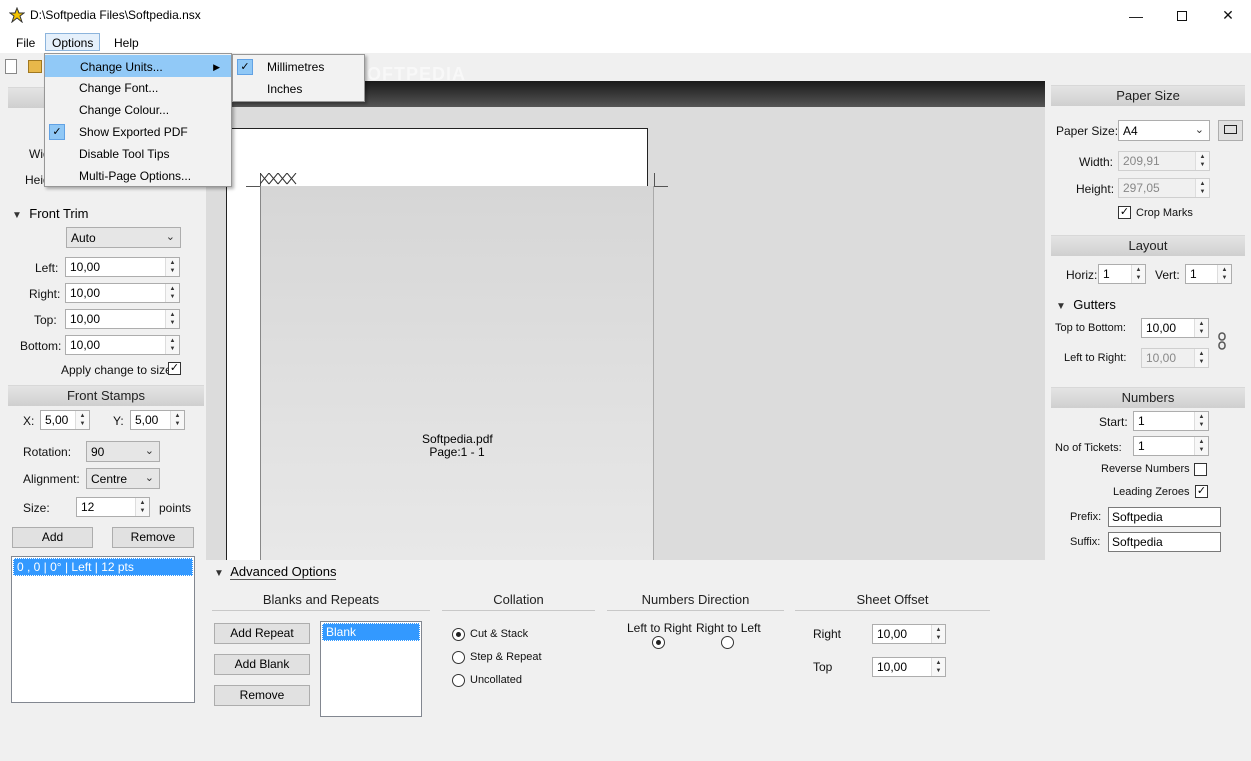 Image resolution: width=1251 pixels, height=761 pixels. What do you see at coordinates (175, 508) in the screenshot?
I see `size-unit-label: points` at bounding box center [175, 508].